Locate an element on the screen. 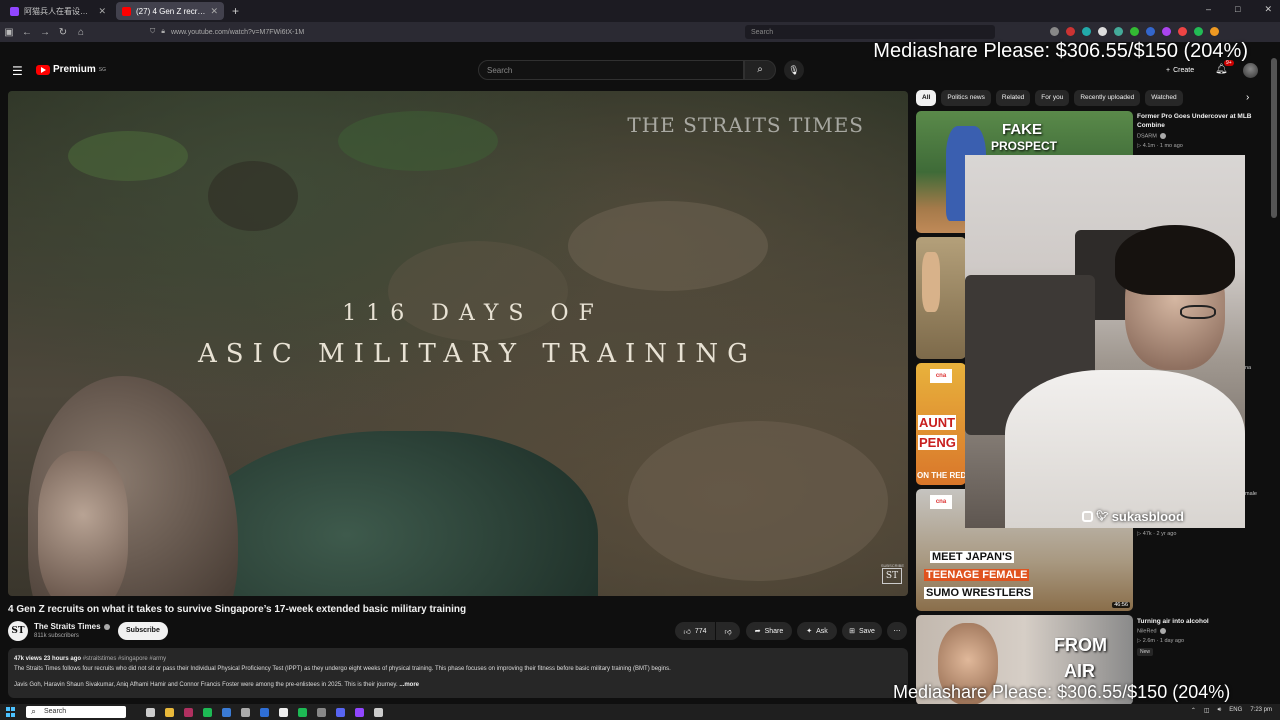  verified-icon is located at coordinates (1162, 136).